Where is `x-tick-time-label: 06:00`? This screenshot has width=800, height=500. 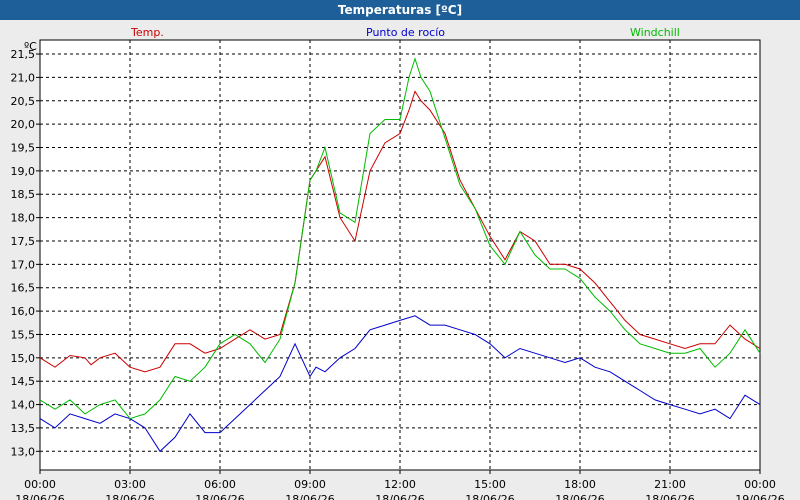
x-tick-time-label: 06:00 is located at coordinates (220, 484).